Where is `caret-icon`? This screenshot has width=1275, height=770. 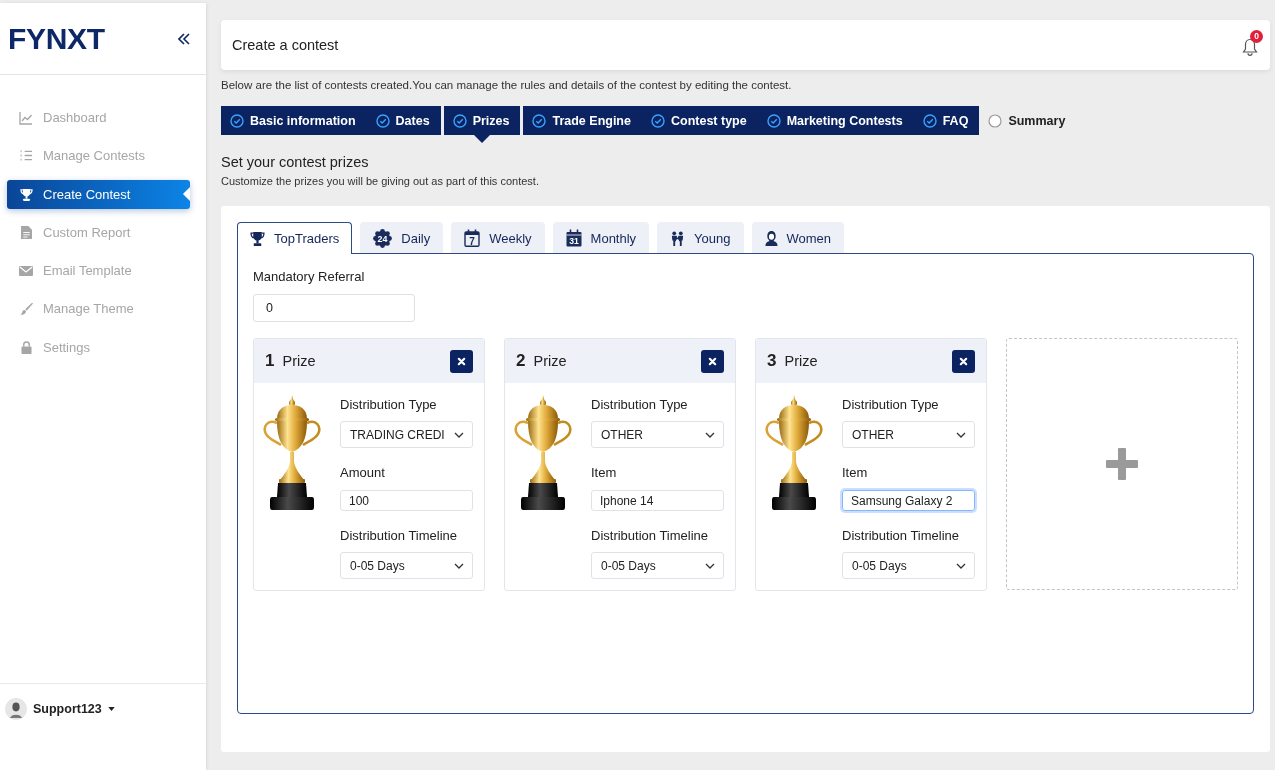 caret-icon is located at coordinates (111, 709).